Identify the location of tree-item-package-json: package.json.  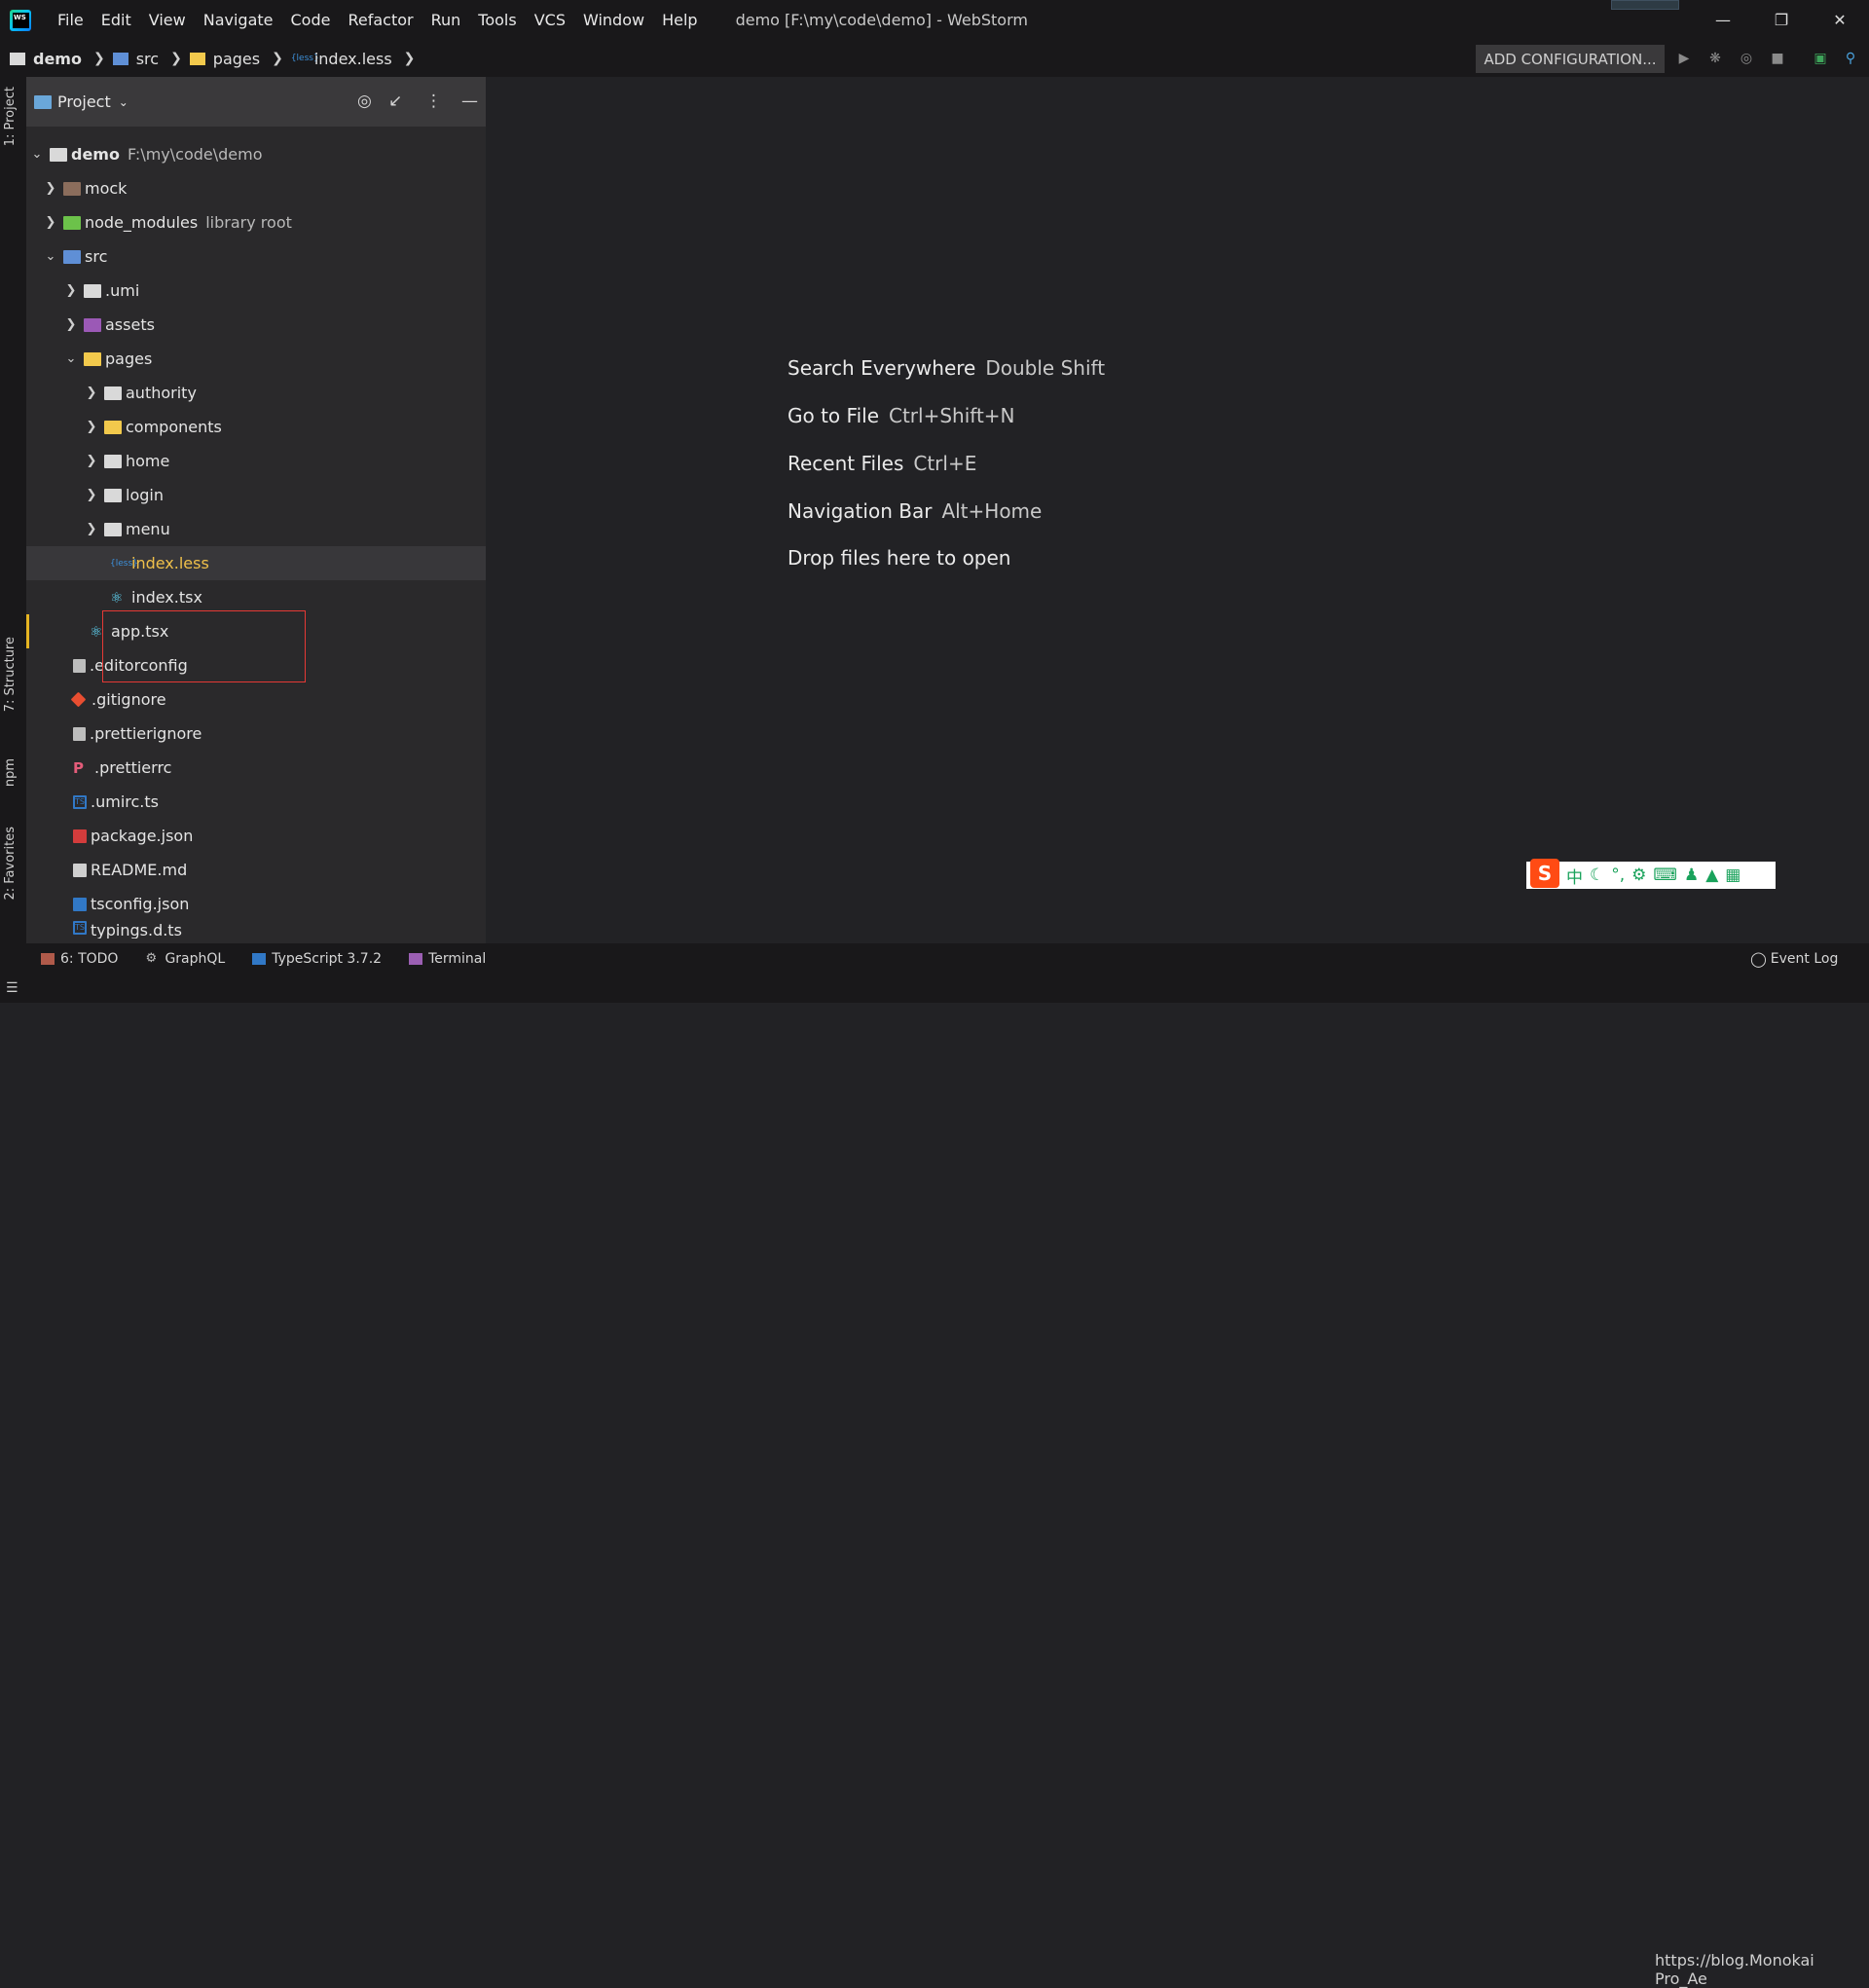
(256, 836).